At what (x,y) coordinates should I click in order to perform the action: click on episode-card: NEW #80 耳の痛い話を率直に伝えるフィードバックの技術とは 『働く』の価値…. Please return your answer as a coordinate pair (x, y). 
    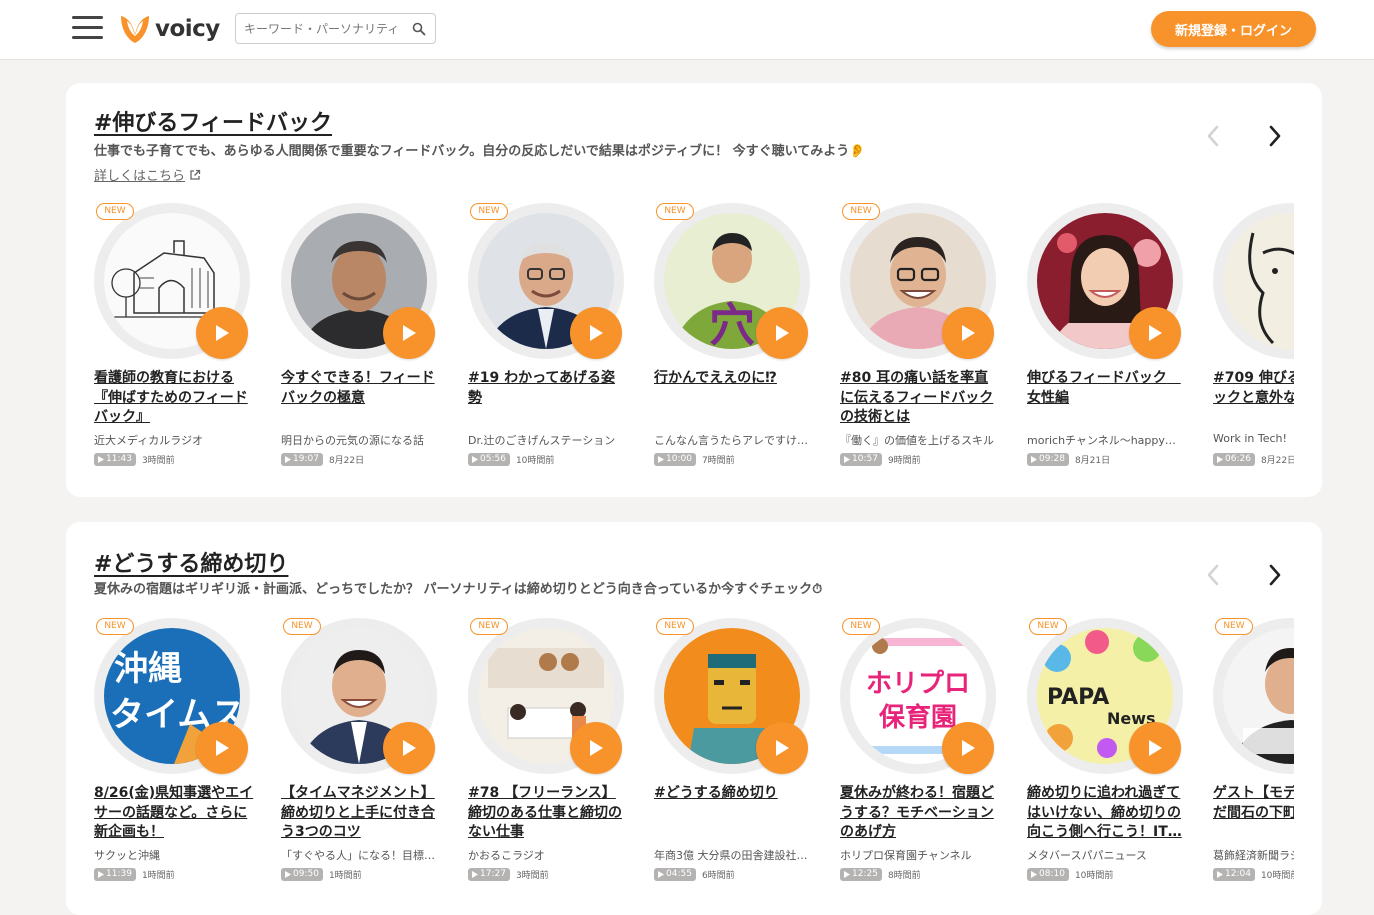
    Looking at the image, I should click on (920, 338).